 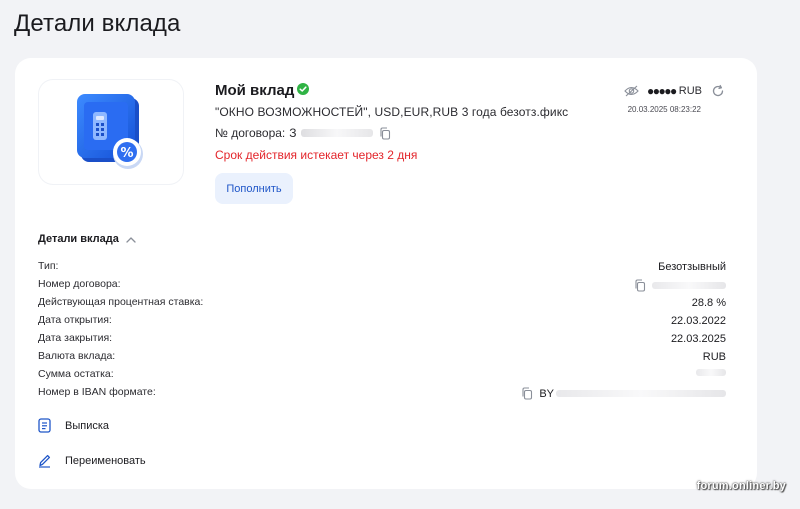 I want to click on detail-label: Номер договора:, so click(x=79, y=284).